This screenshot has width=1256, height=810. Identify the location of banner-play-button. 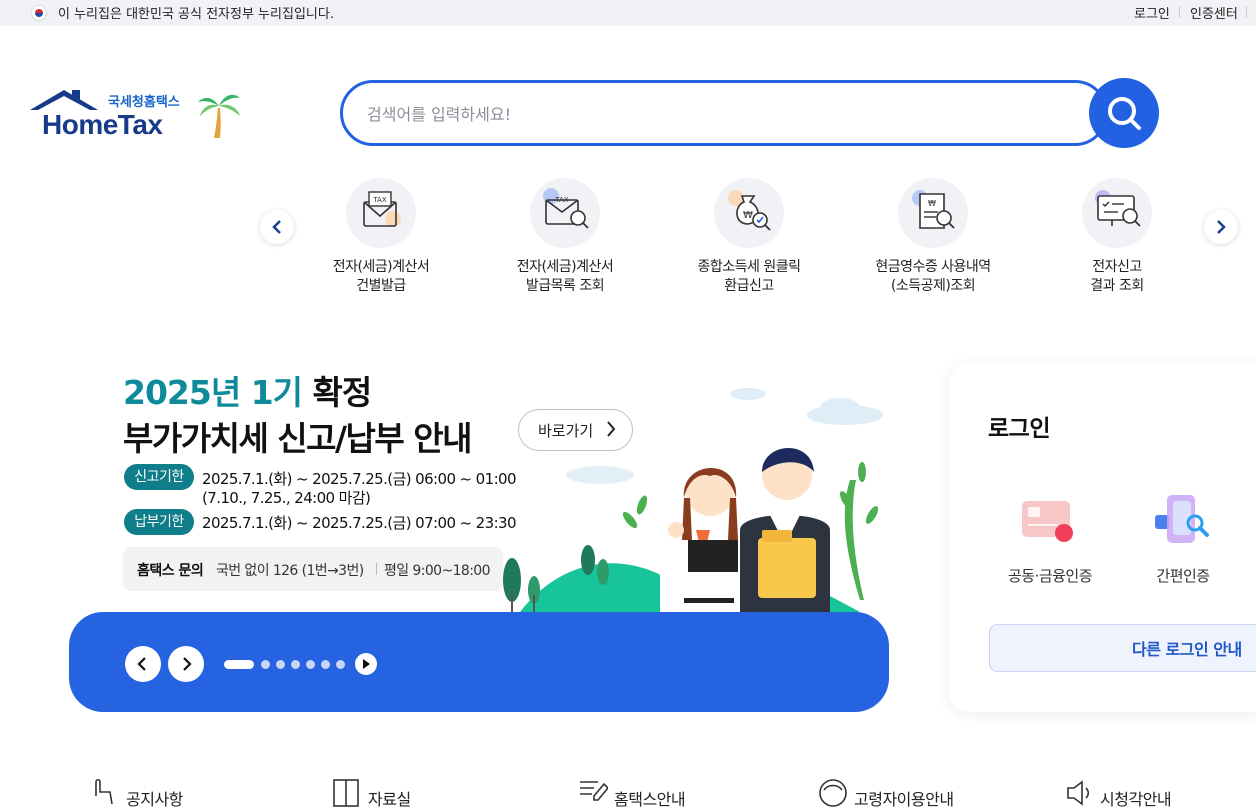
(366, 664).